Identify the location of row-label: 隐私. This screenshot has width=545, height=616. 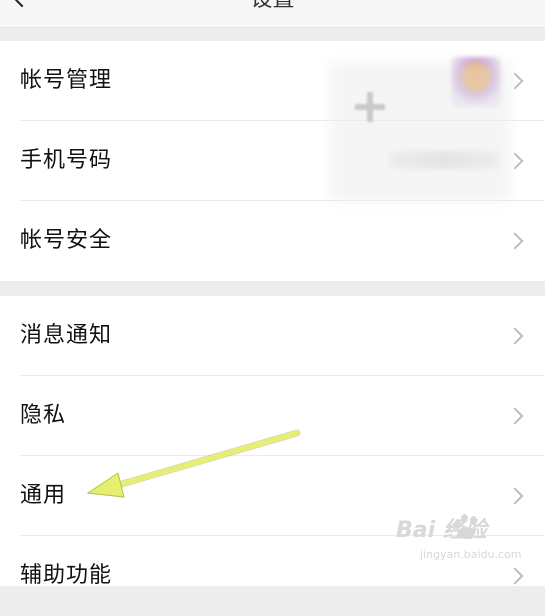
(43, 415).